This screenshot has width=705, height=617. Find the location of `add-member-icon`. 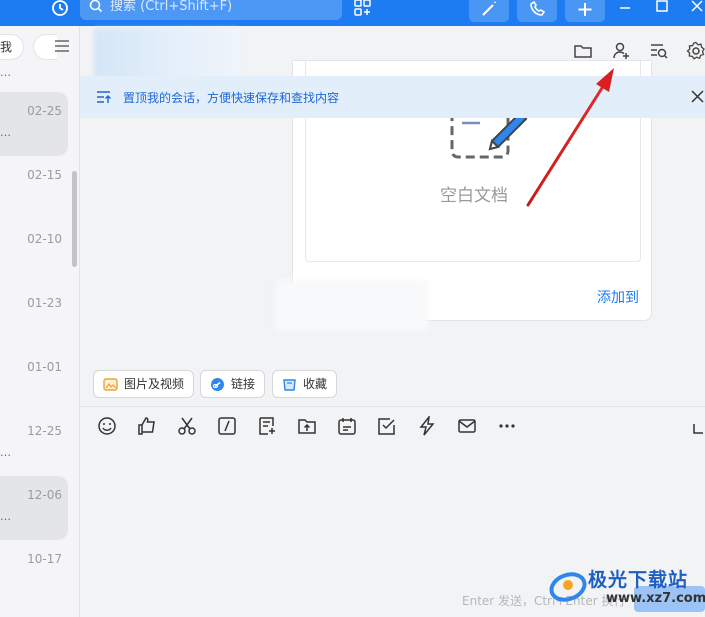

add-member-icon is located at coordinates (621, 51).